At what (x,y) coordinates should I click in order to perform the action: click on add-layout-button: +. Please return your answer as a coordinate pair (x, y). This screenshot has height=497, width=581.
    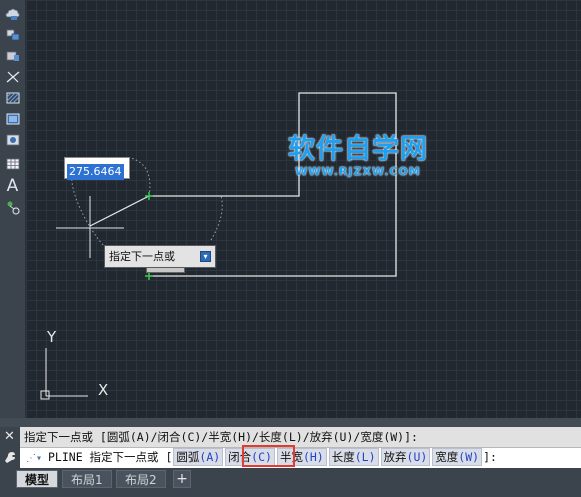
    Looking at the image, I should click on (182, 479).